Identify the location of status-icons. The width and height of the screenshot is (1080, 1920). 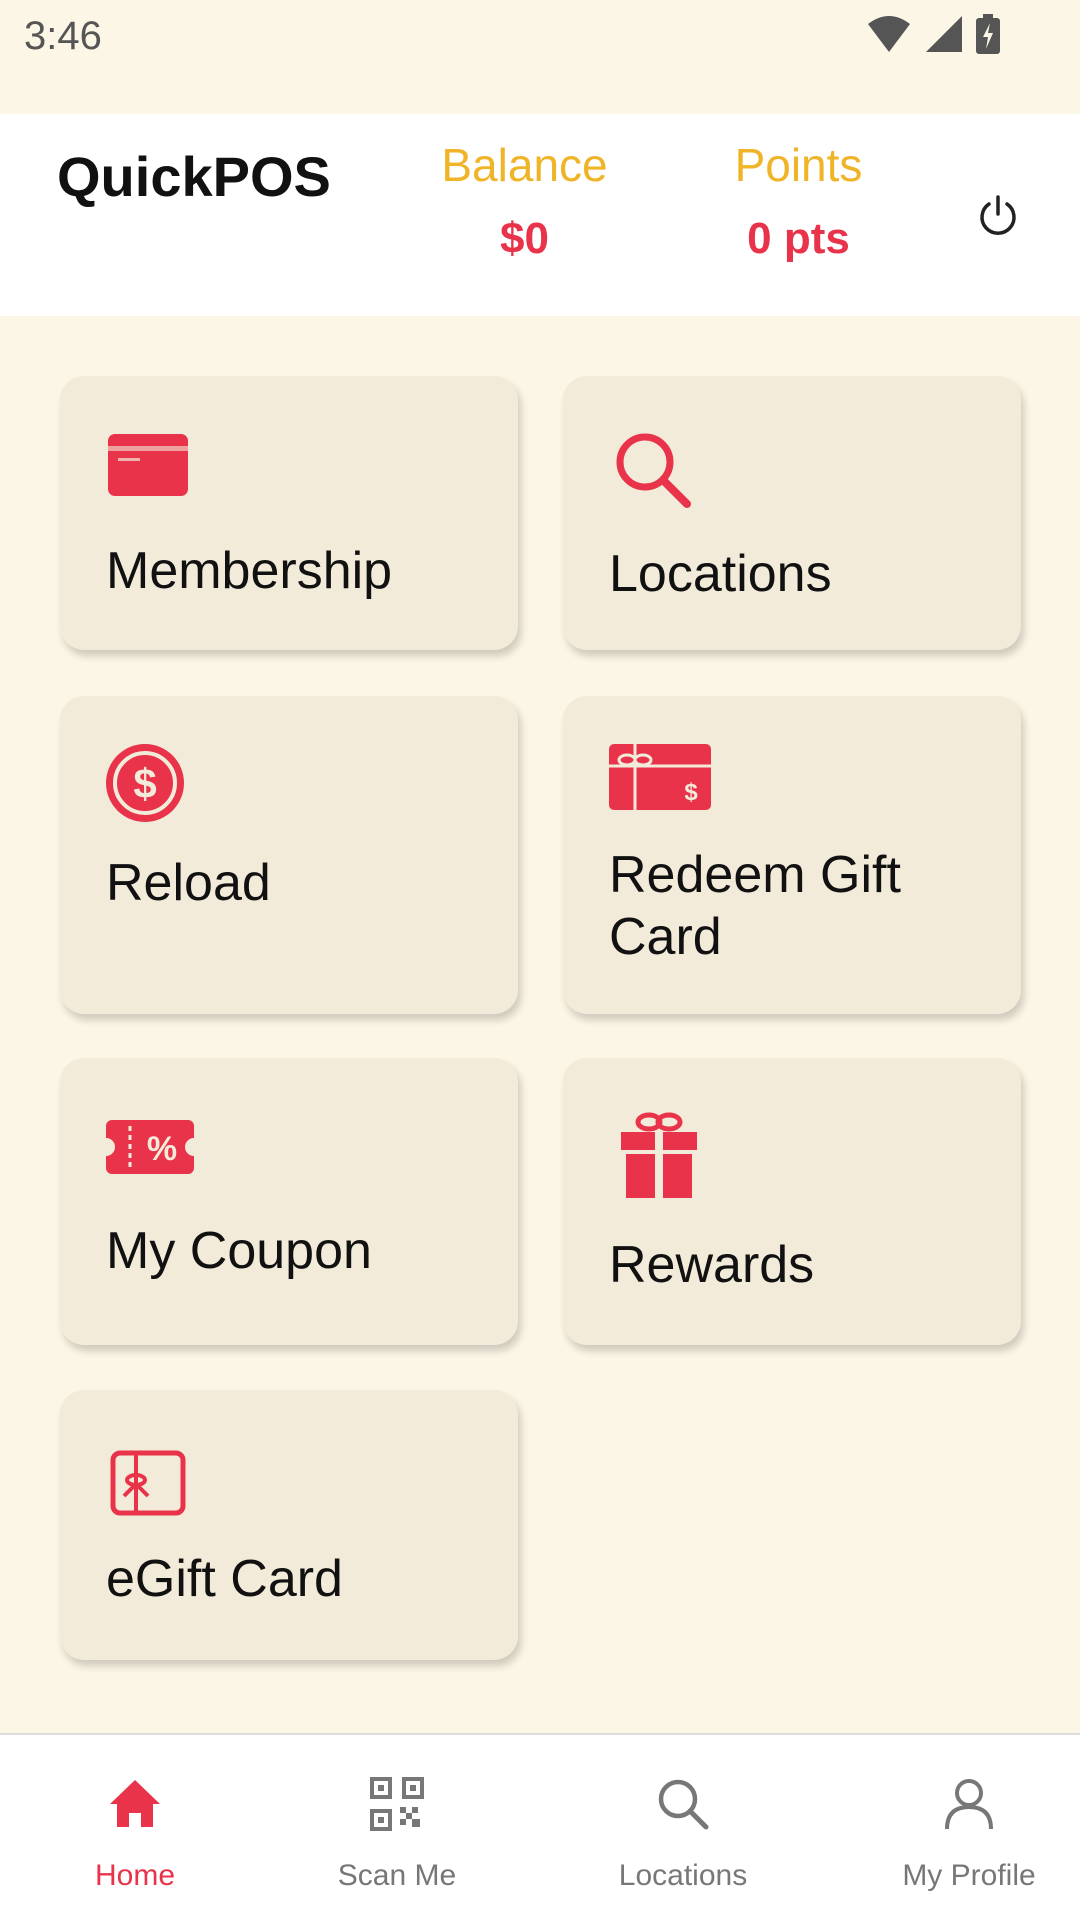
(933, 34).